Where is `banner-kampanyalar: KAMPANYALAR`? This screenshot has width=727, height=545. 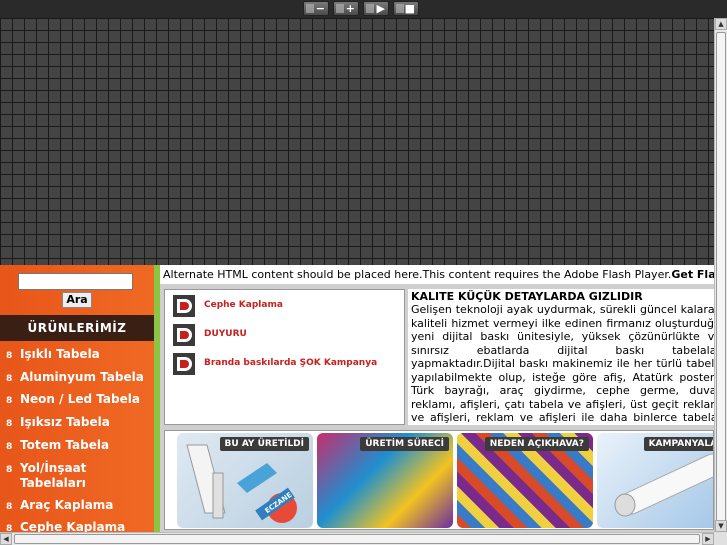
banner-kampanyalar: KAMPANYALAR is located at coordinates (655, 480).